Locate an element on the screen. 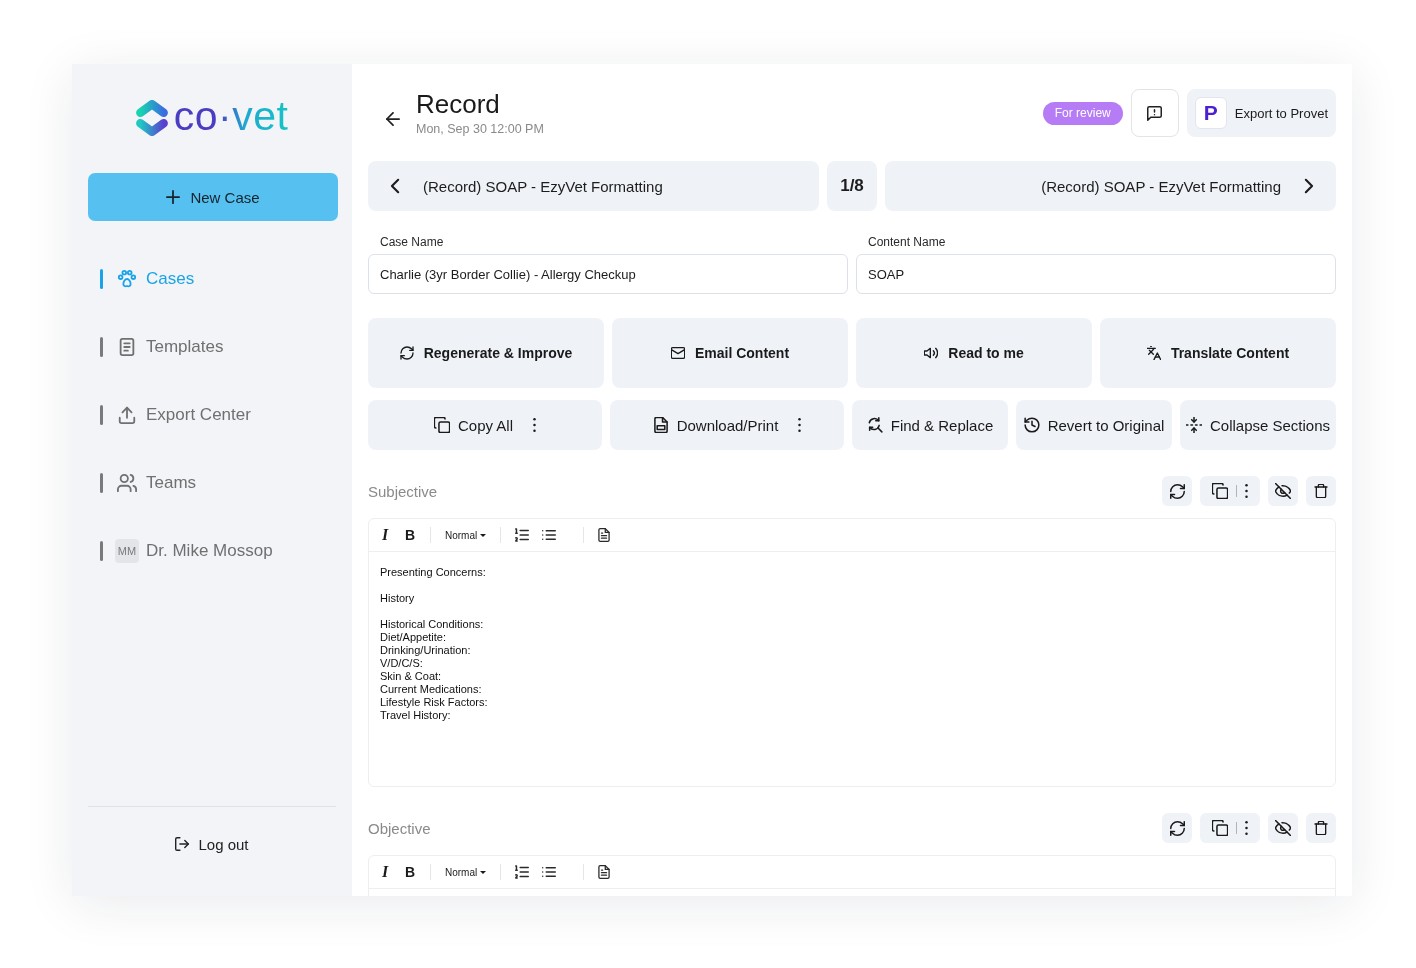  status-badge: For review is located at coordinates (1082, 113).